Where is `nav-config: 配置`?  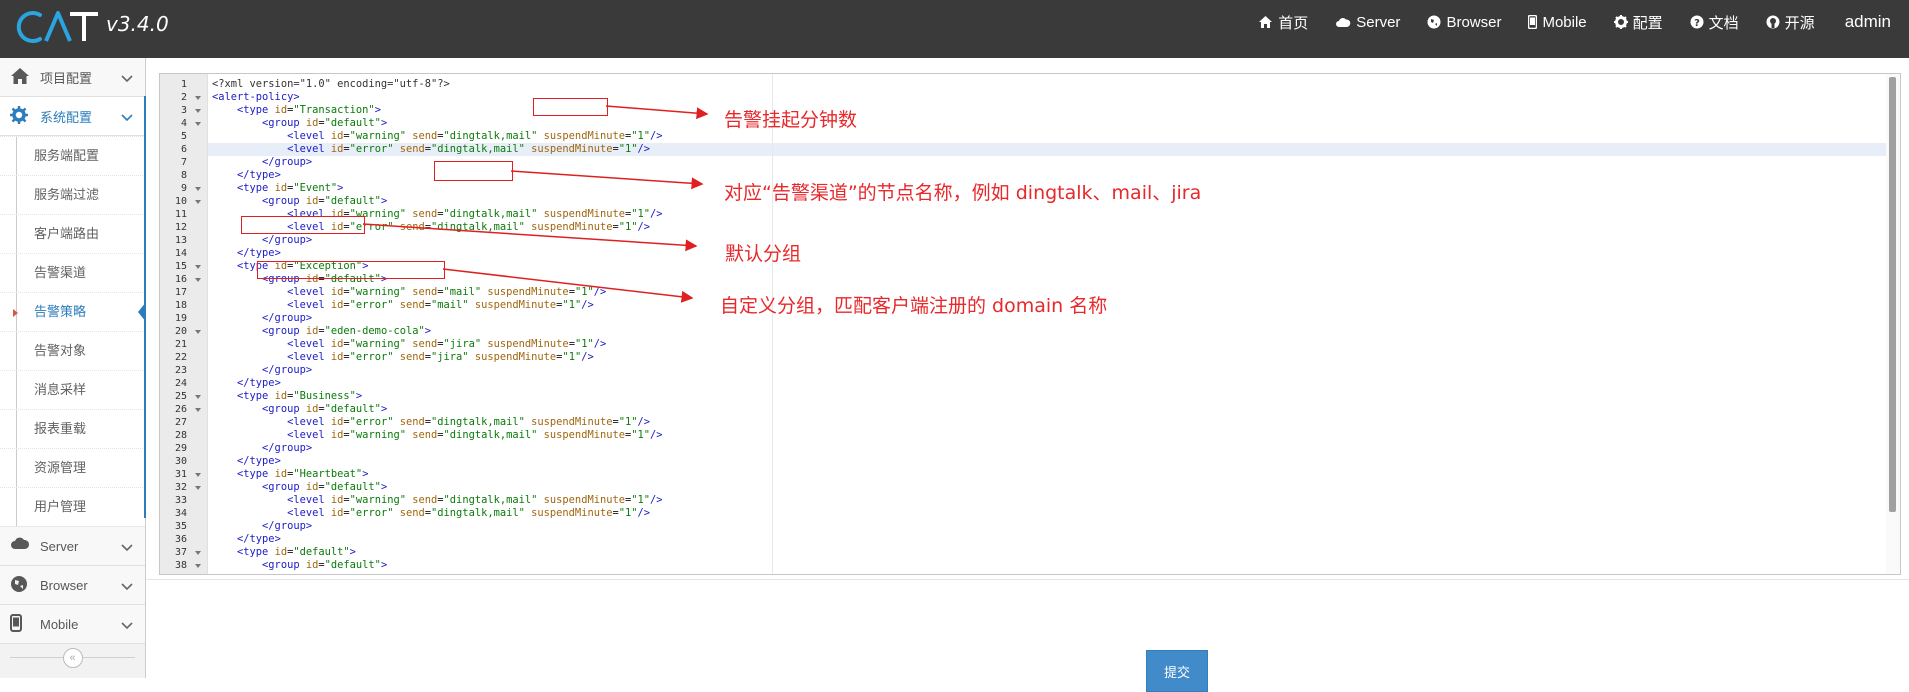
nav-config: 配置 is located at coordinates (1638, 22).